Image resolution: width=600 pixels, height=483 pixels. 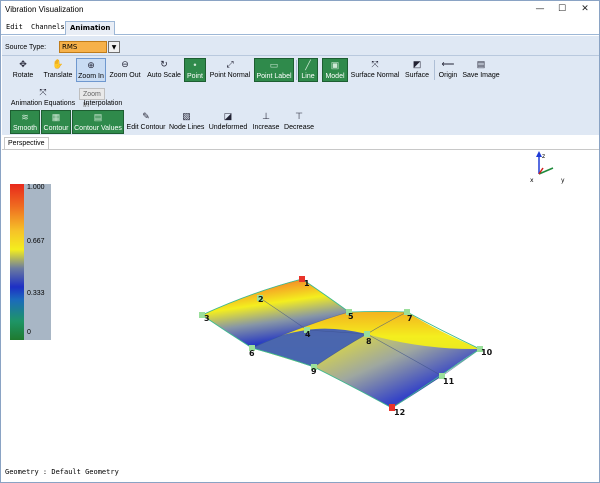 What do you see at coordinates (266, 116) in the screenshot?
I see `increase-icon: ⊥` at bounding box center [266, 116].